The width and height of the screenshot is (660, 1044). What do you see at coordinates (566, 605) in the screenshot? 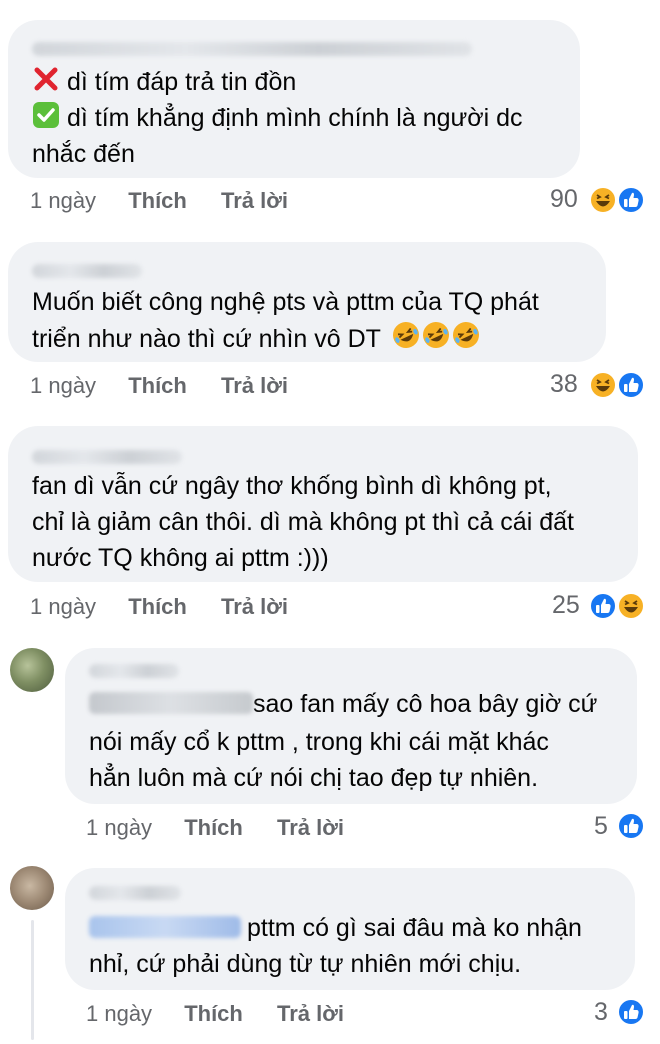
I see `reaction-count: 25` at bounding box center [566, 605].